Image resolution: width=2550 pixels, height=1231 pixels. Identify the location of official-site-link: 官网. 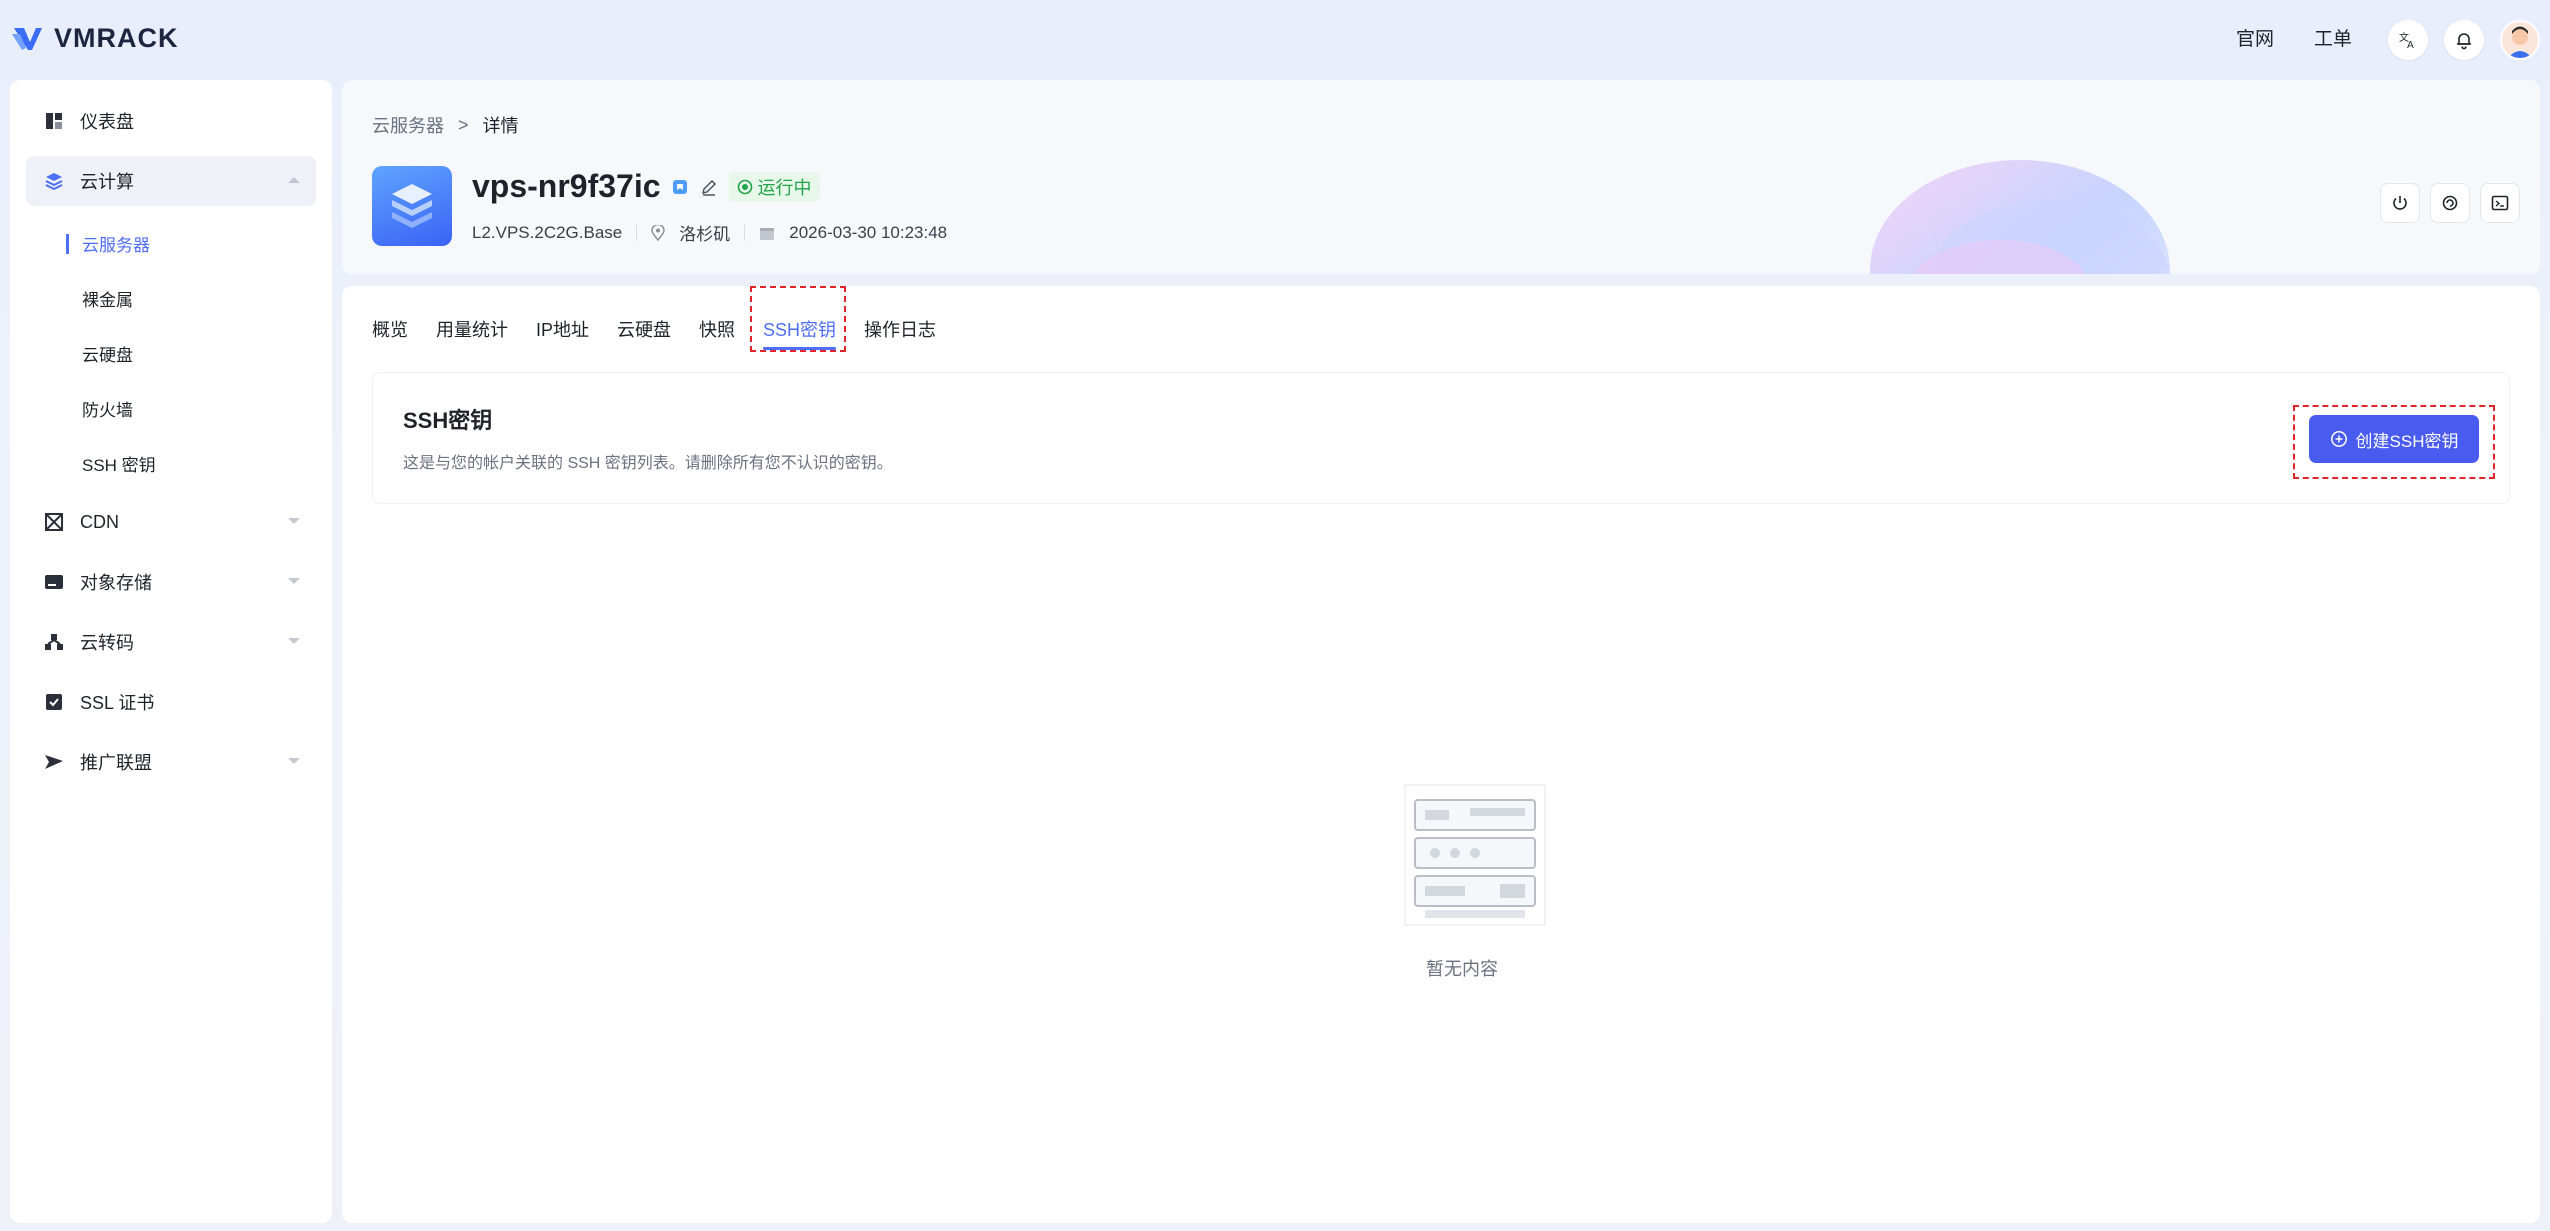
(2255, 40).